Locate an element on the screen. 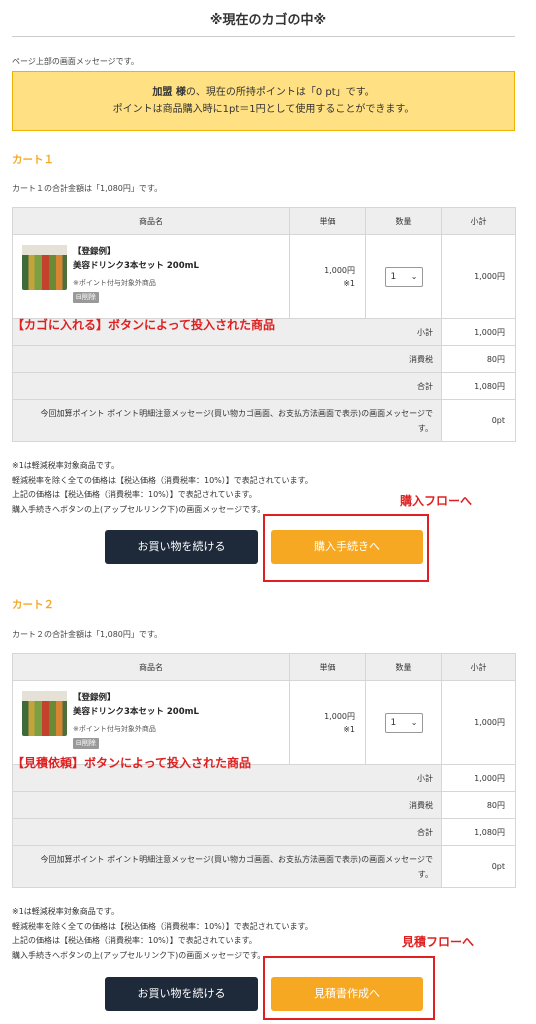  points-balance-text: の、現在の所持ポイントは「0 pt」です。 is located at coordinates (280, 92).